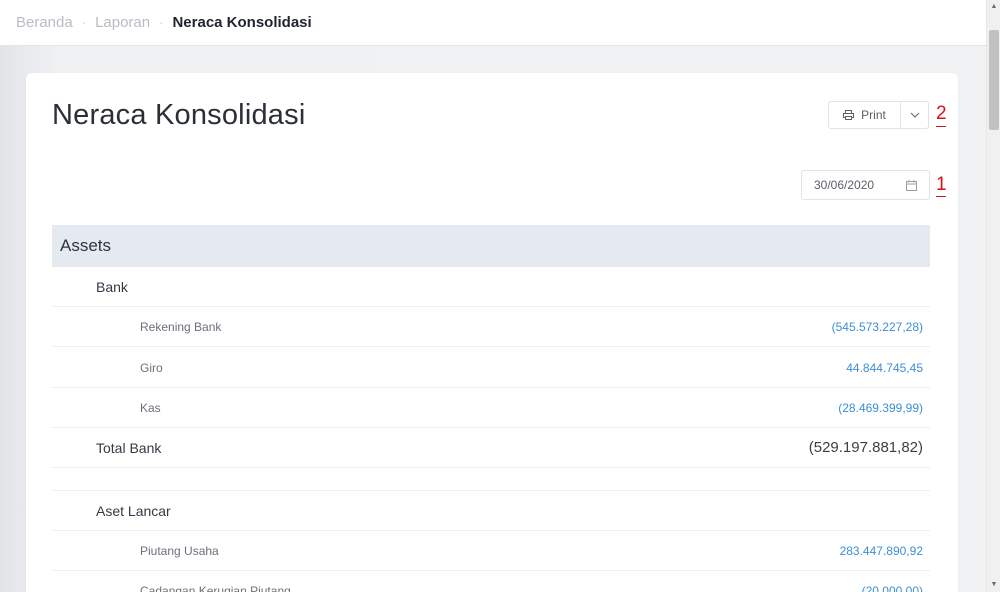 This screenshot has width=1000, height=592. Describe the element at coordinates (493, 23) in the screenshot. I see `breadcrumb: Beranda · Laporan · Neraca Konsolidasi` at that location.